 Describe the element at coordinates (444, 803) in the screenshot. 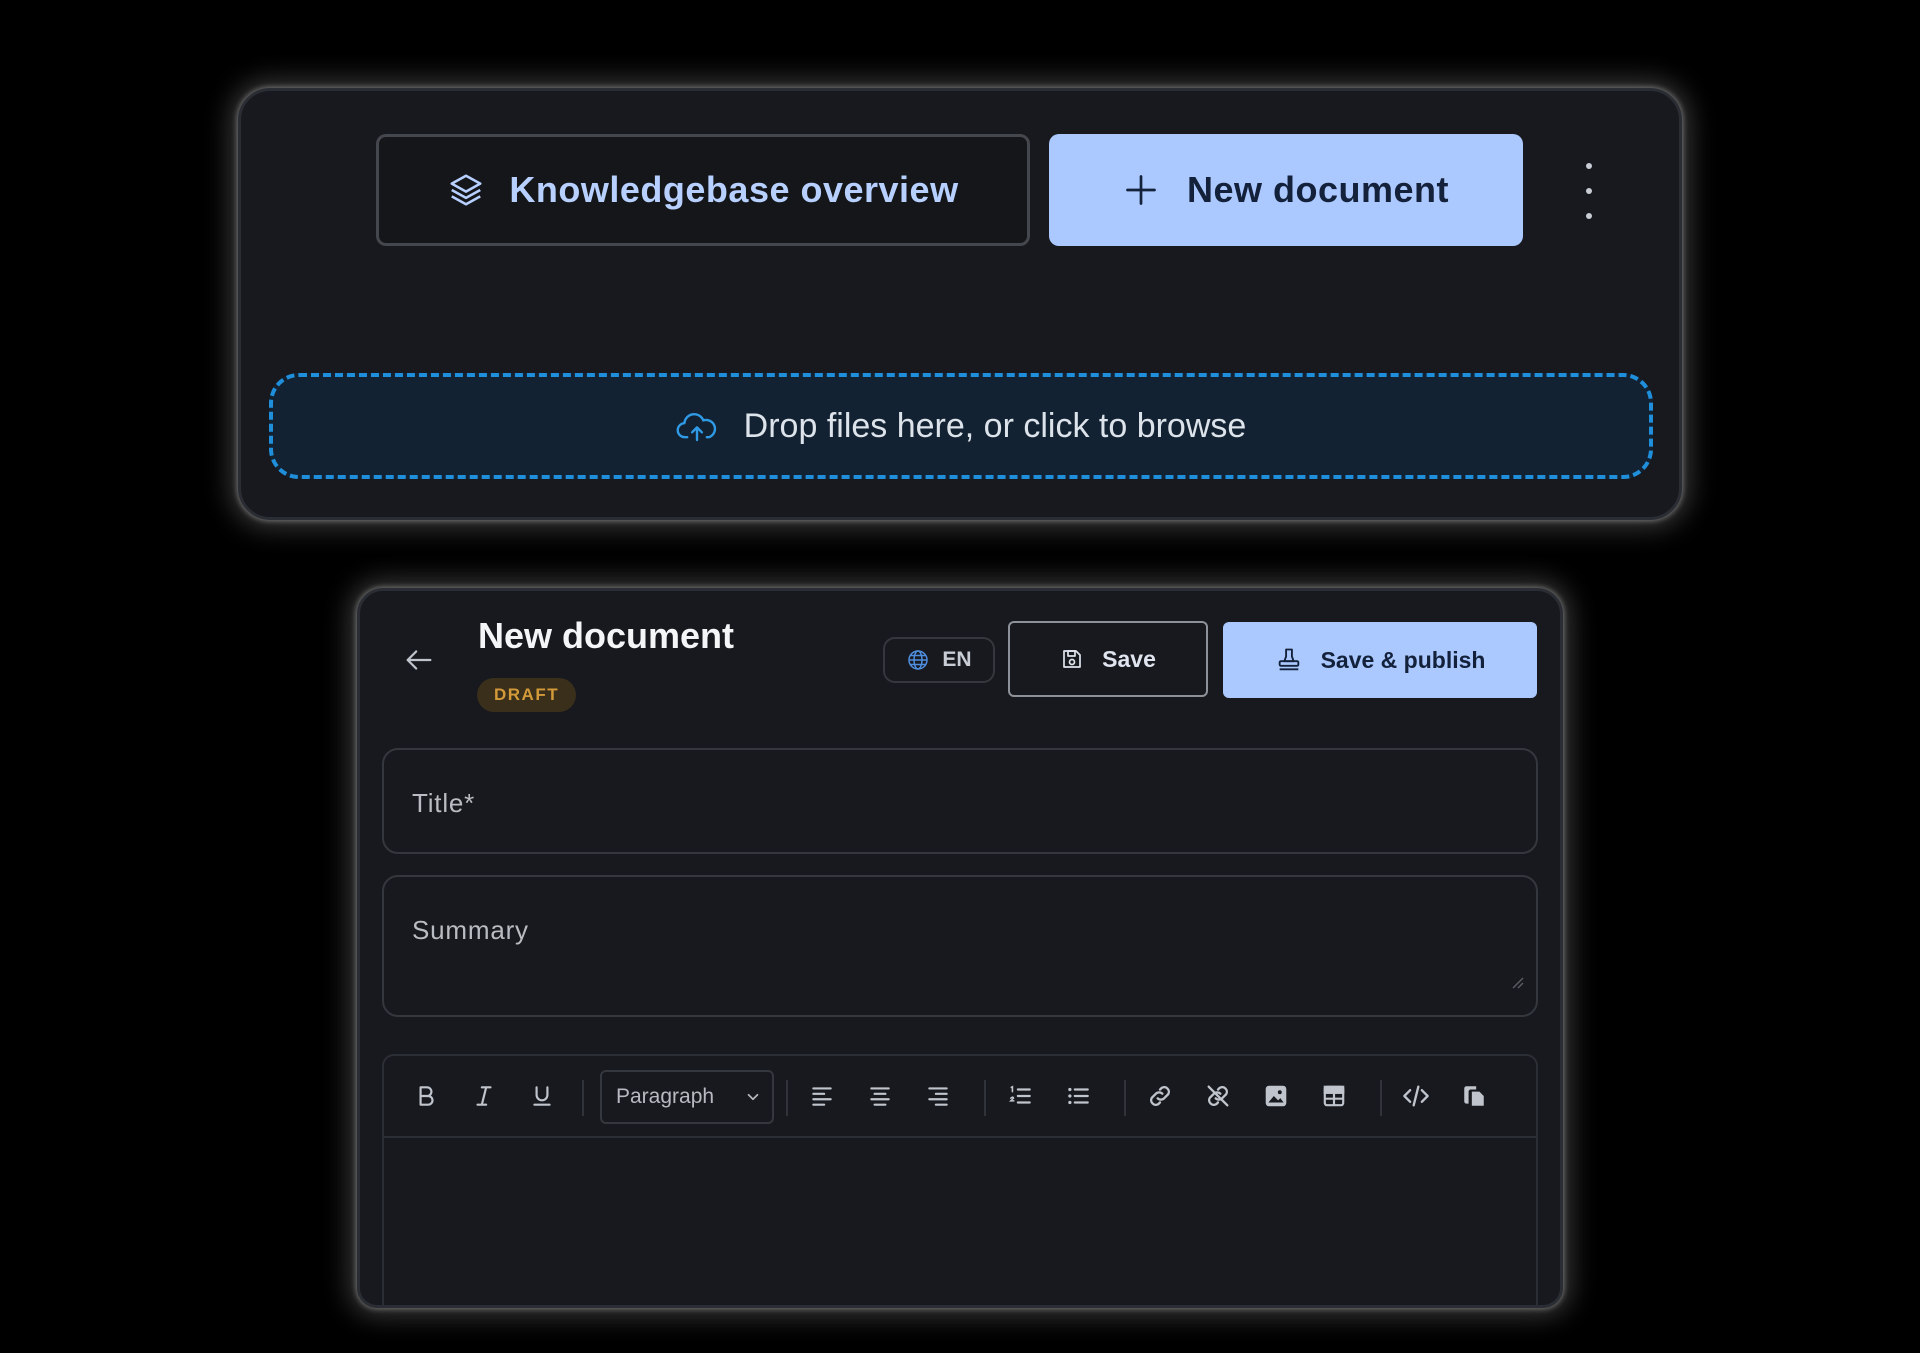

I see `title-placeholder: Title*` at that location.